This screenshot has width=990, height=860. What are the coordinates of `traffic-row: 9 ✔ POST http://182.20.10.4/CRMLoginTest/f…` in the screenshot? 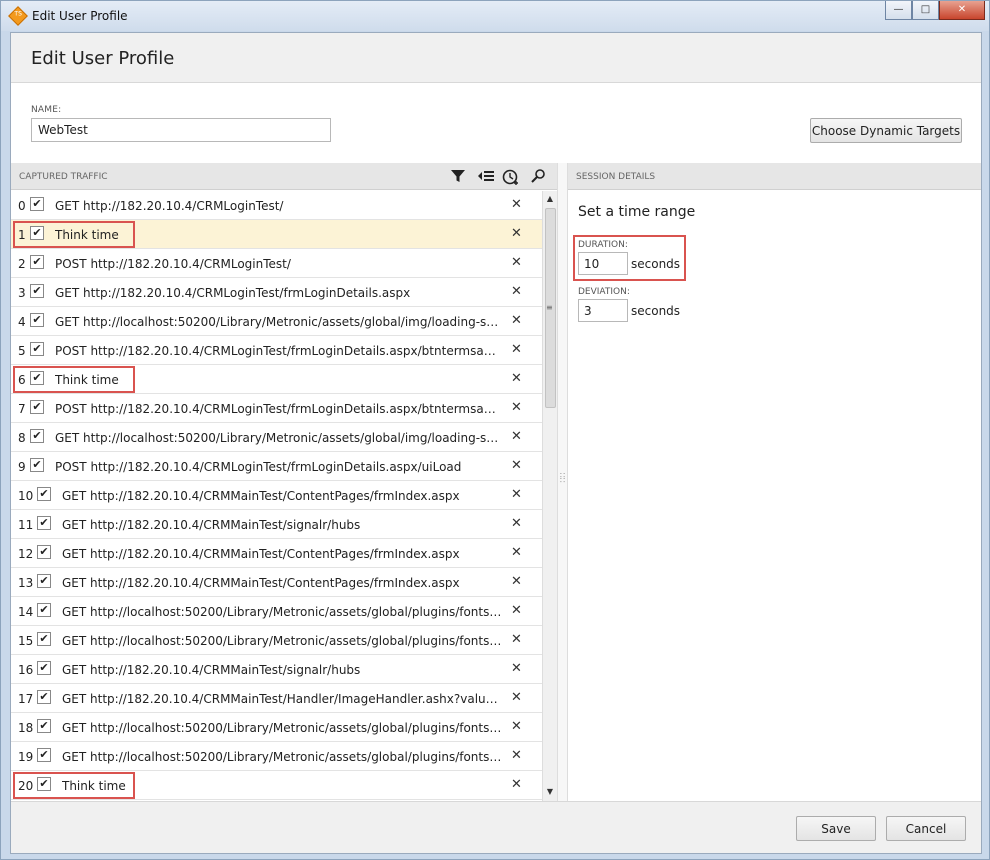 It's located at (276, 466).